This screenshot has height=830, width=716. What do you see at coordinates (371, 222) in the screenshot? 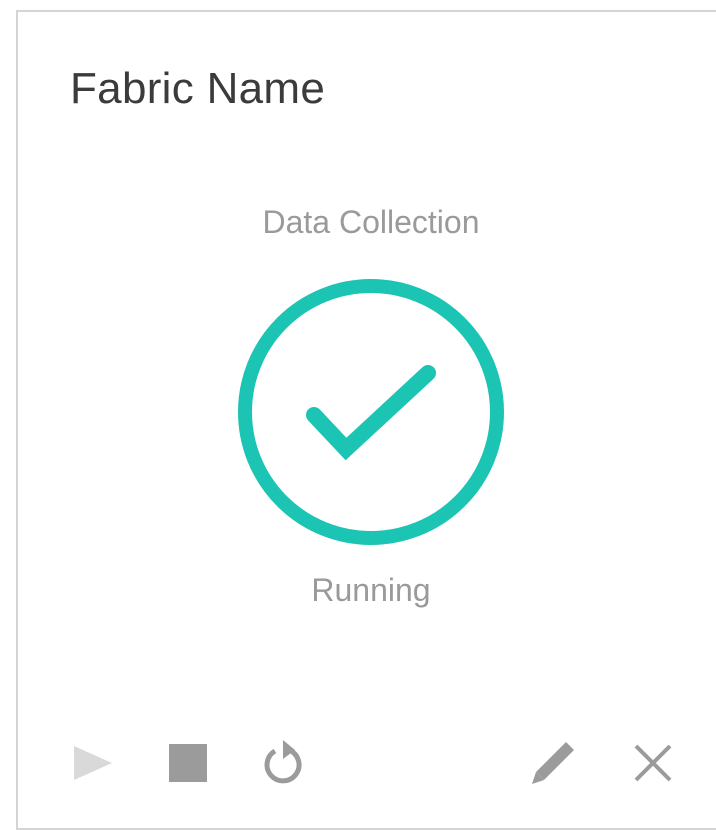
I see `data-collection-label: Data Collection` at bounding box center [371, 222].